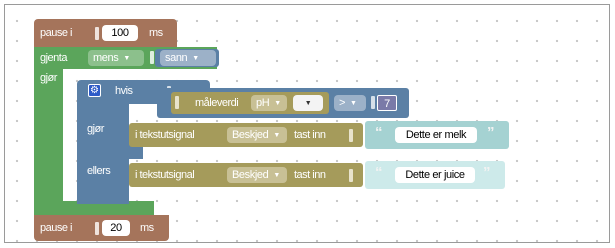 This screenshot has height=248, width=615. I want to click on sensor-port-dropdown: ▼, so click(308, 103).